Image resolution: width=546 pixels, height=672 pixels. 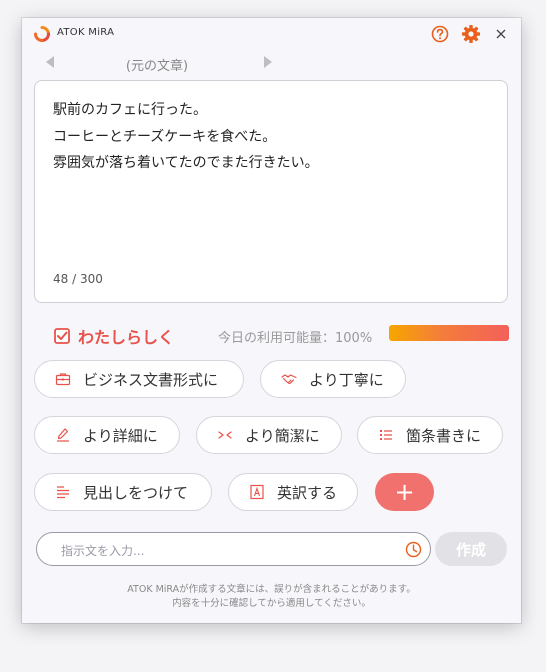 What do you see at coordinates (120, 435) in the screenshot?
I see `more-detailed-label: より詳細に` at bounding box center [120, 435].